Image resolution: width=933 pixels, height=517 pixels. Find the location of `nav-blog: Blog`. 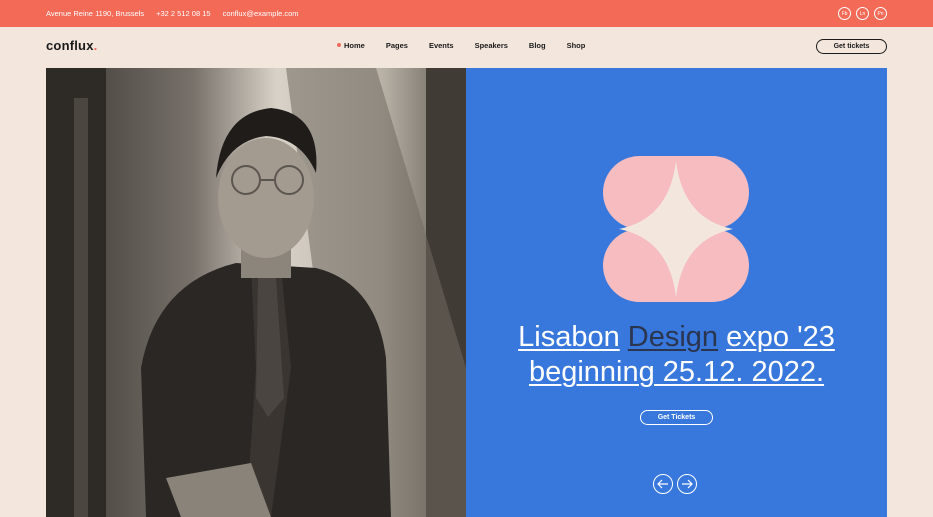

nav-blog: Blog is located at coordinates (537, 45).